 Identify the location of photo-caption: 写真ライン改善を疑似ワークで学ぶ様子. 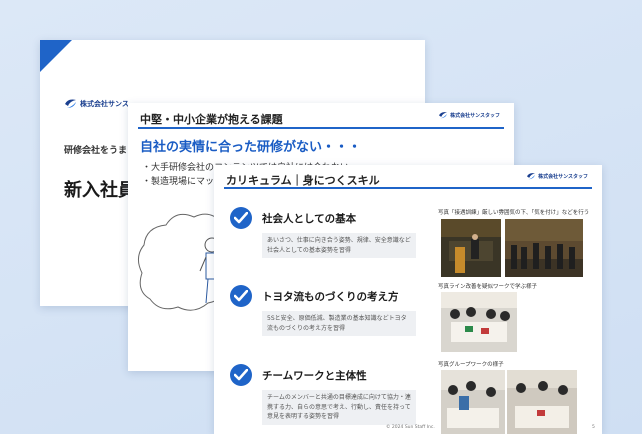
(488, 287).